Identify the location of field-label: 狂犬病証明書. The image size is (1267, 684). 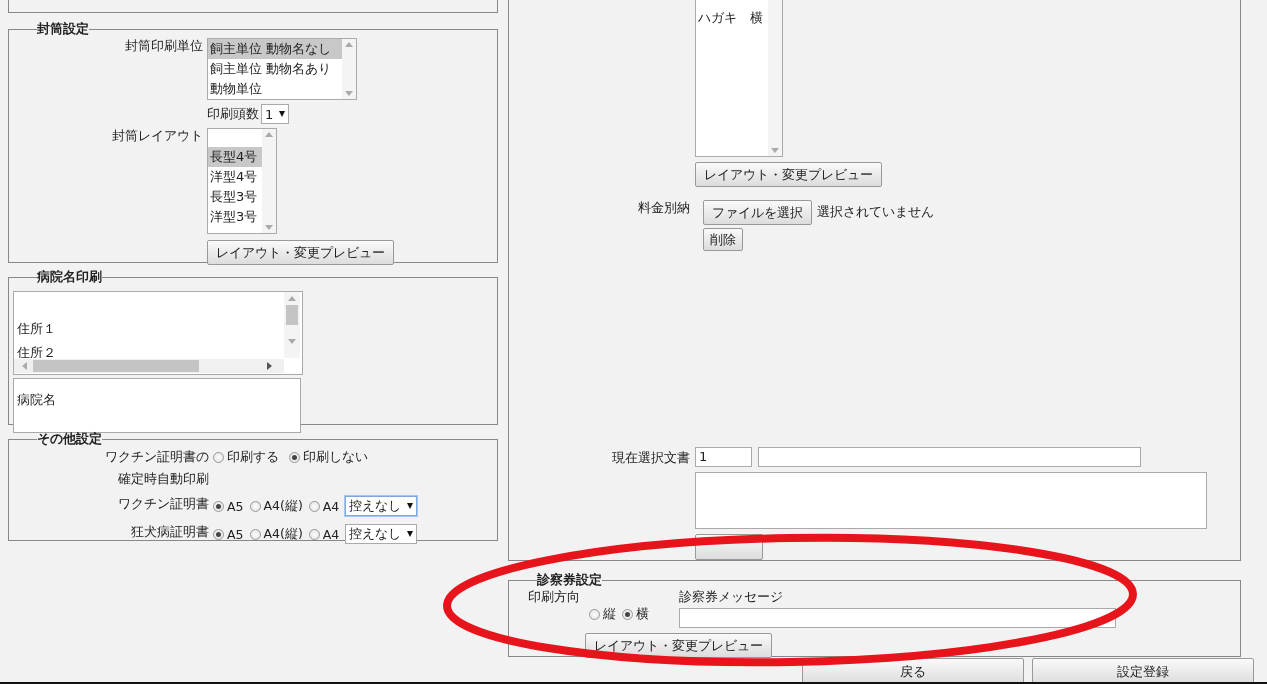
(169, 532).